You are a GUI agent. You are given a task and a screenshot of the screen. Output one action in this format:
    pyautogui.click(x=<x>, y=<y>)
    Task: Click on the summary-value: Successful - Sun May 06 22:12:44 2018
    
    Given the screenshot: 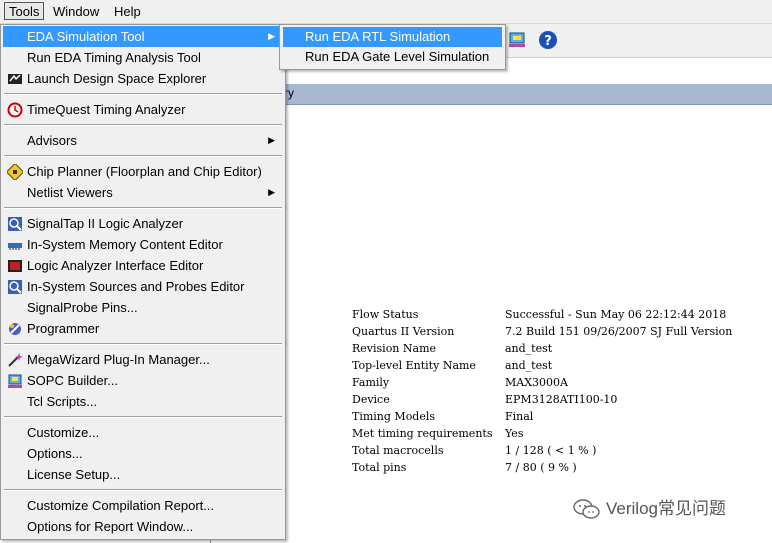 What is the action you would take?
    pyautogui.click(x=616, y=314)
    